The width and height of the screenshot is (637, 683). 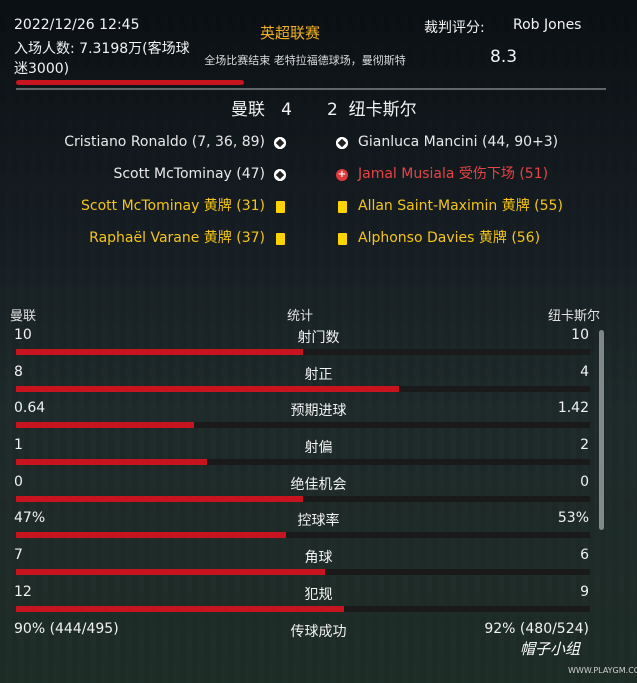 I want to click on stat-label: 犯规, so click(x=318, y=595).